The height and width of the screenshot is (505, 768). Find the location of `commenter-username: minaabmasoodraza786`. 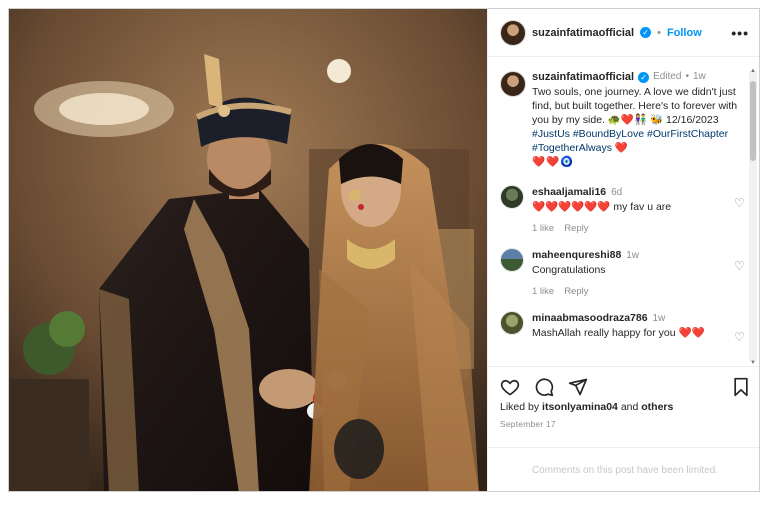

commenter-username: minaabmasoodraza786 is located at coordinates (590, 318).